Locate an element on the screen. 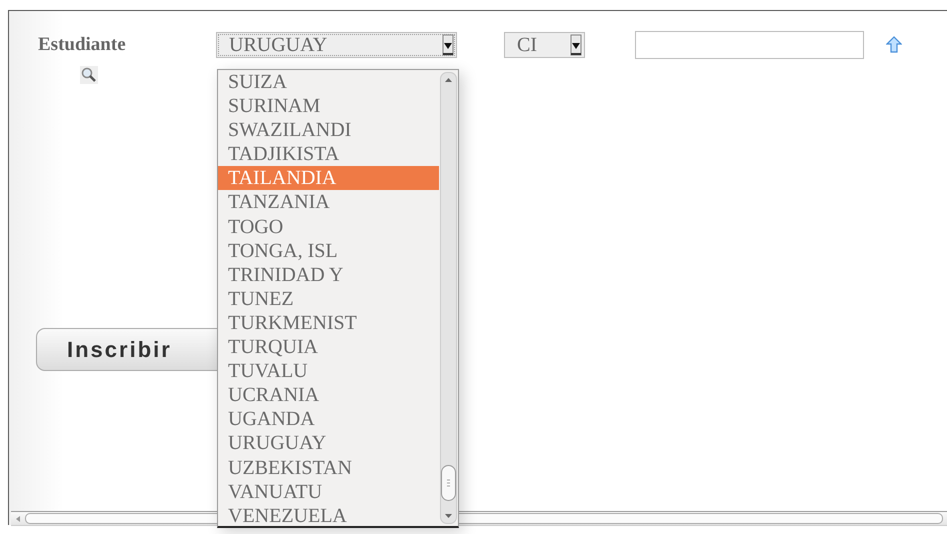 The height and width of the screenshot is (534, 947). up-arrow-icon is located at coordinates (894, 45).